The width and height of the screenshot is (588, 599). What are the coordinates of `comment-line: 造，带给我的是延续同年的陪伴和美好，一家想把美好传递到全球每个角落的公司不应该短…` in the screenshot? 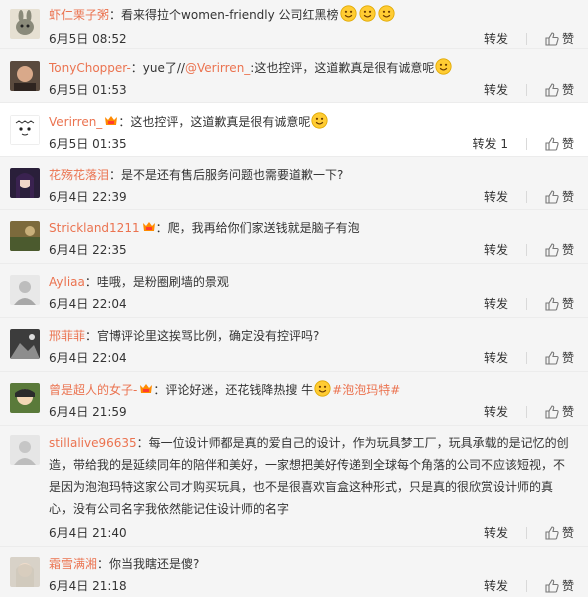 It's located at (313, 465).